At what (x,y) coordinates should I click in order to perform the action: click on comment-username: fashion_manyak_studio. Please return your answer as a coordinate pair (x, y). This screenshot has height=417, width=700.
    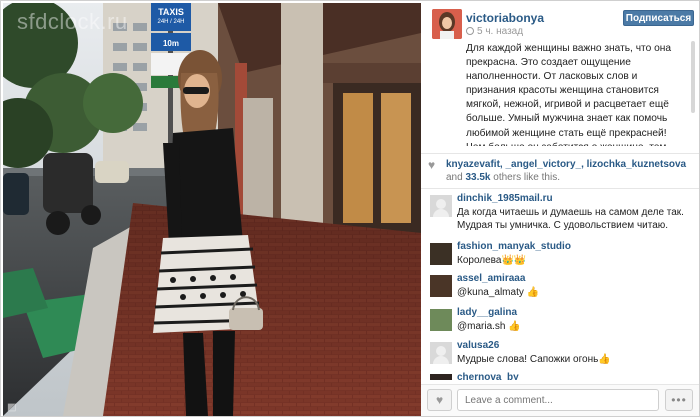
    Looking at the image, I should click on (514, 246).